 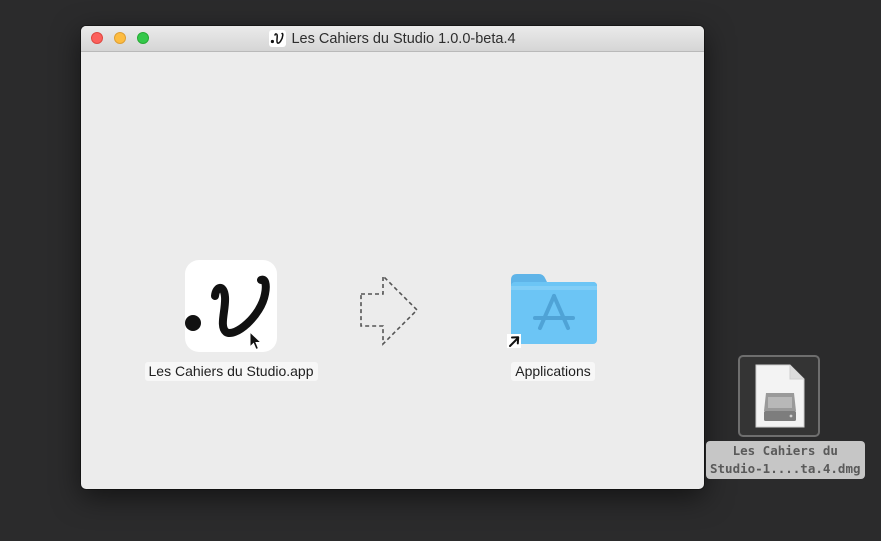 I want to click on window-title: Les Cahiers du Studio 1.0.0-beta.4, so click(x=403, y=38).